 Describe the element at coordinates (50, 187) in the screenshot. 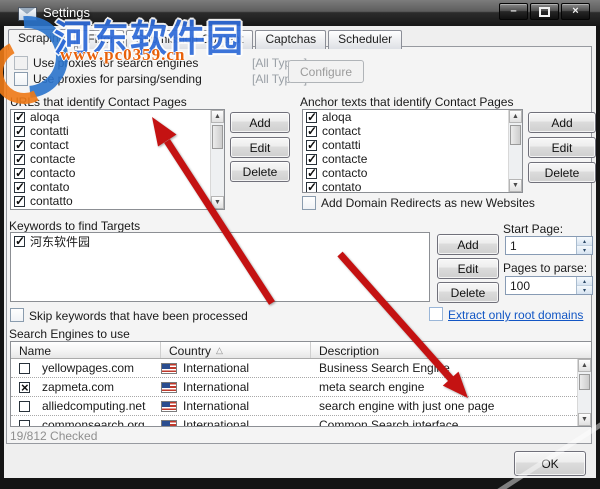

I see `item-label: contato` at that location.